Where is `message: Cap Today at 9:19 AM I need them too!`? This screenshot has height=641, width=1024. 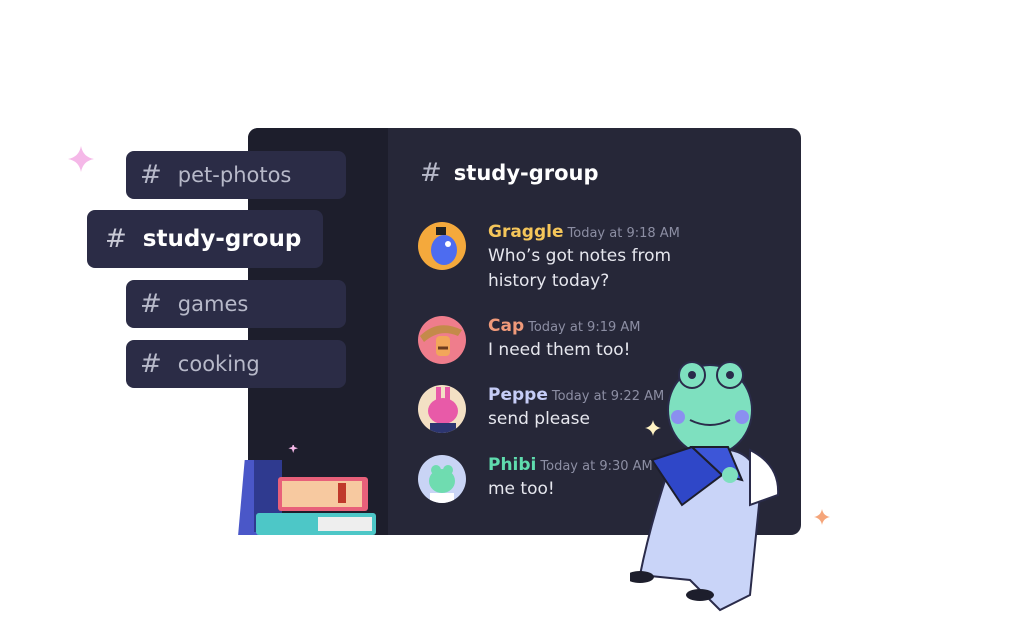
message: Cap Today at 9:19 AM I need them too! is located at coordinates (529, 340).